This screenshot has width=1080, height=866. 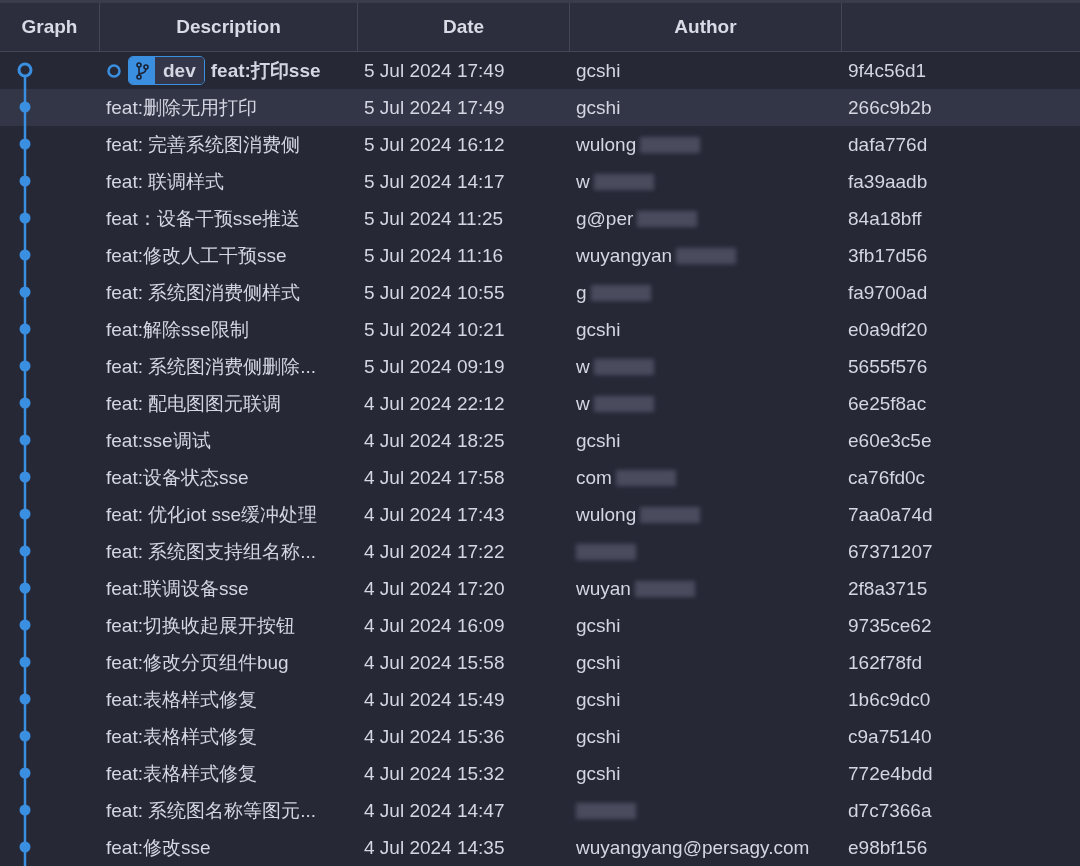 I want to click on commit-row: feat:修改分页组件bug 4 Jul 2024 15:58 gcshi 162f78fd, so click(x=540, y=662).